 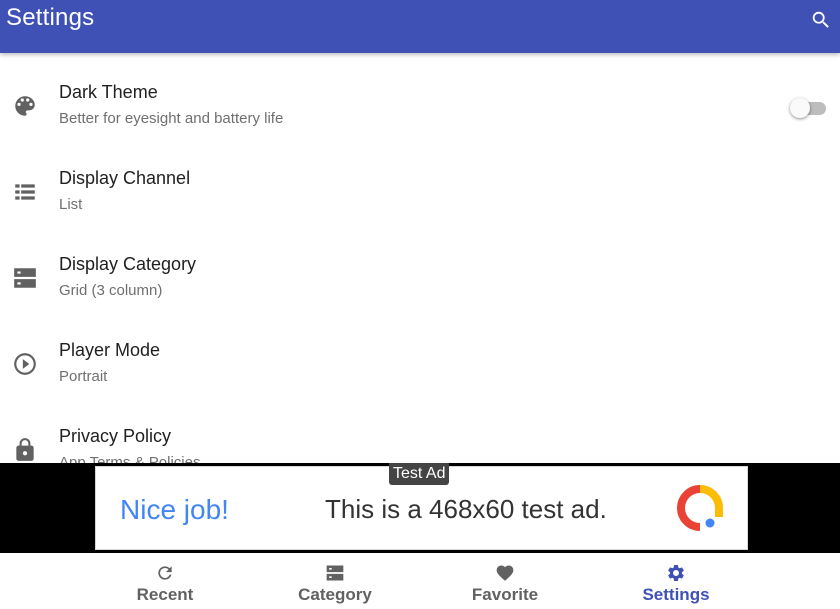 I want to click on setting-title: Player Mode, so click(x=110, y=350).